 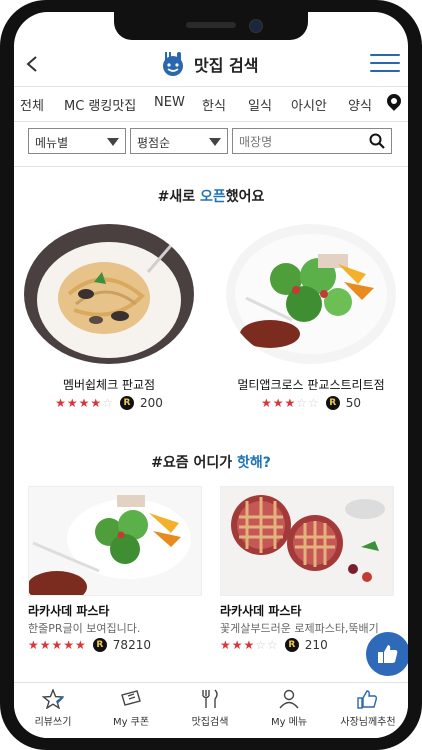 What do you see at coordinates (254, 463) in the screenshot?
I see `hot-title-accent: 핫해?` at bounding box center [254, 463].